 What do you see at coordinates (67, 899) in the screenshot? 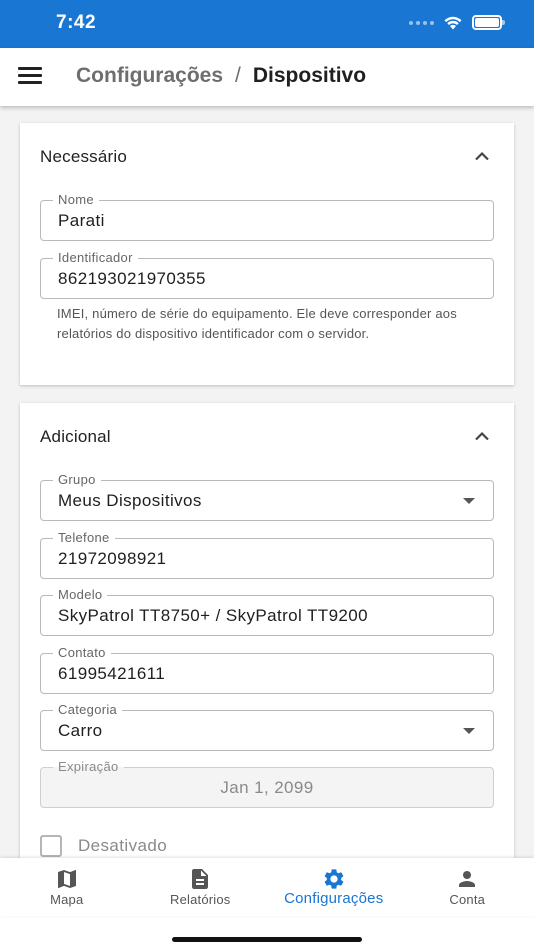
I see `nav-label: Mapa` at bounding box center [67, 899].